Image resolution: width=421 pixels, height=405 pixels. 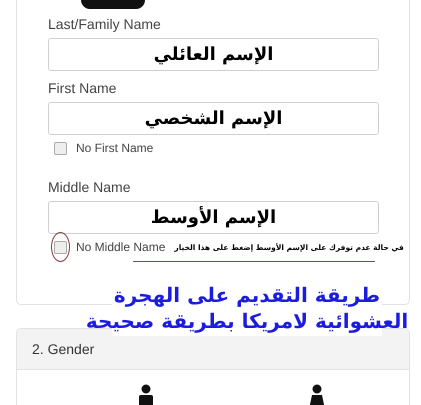 What do you see at coordinates (247, 295) in the screenshot?
I see `caption-line: طريقة التقديم على الهجرة` at bounding box center [247, 295].